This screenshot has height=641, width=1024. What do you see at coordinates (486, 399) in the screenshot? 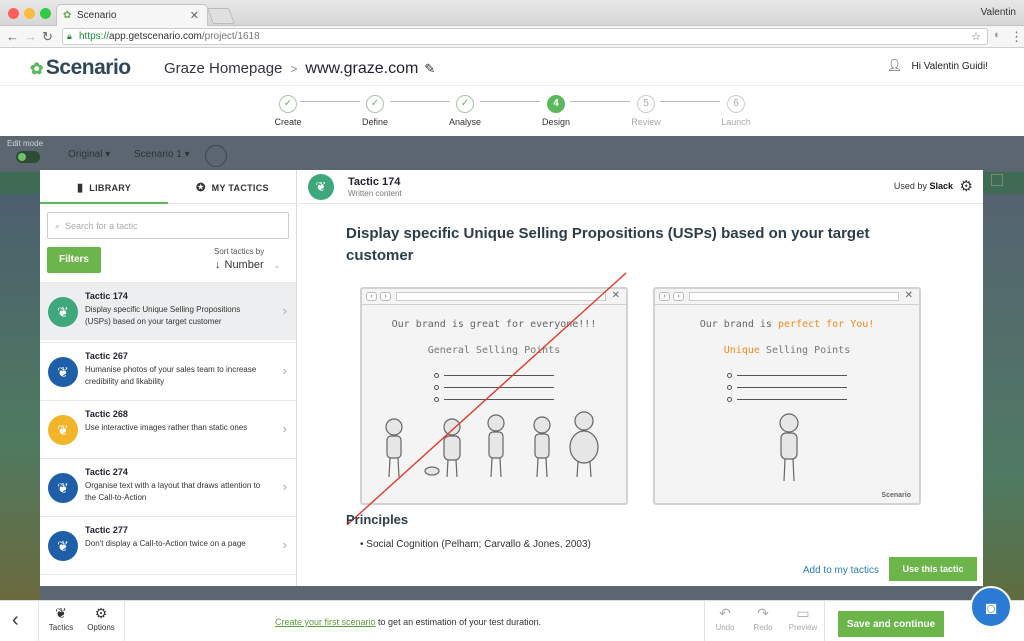
I see `strike-through-line` at bounding box center [486, 399].